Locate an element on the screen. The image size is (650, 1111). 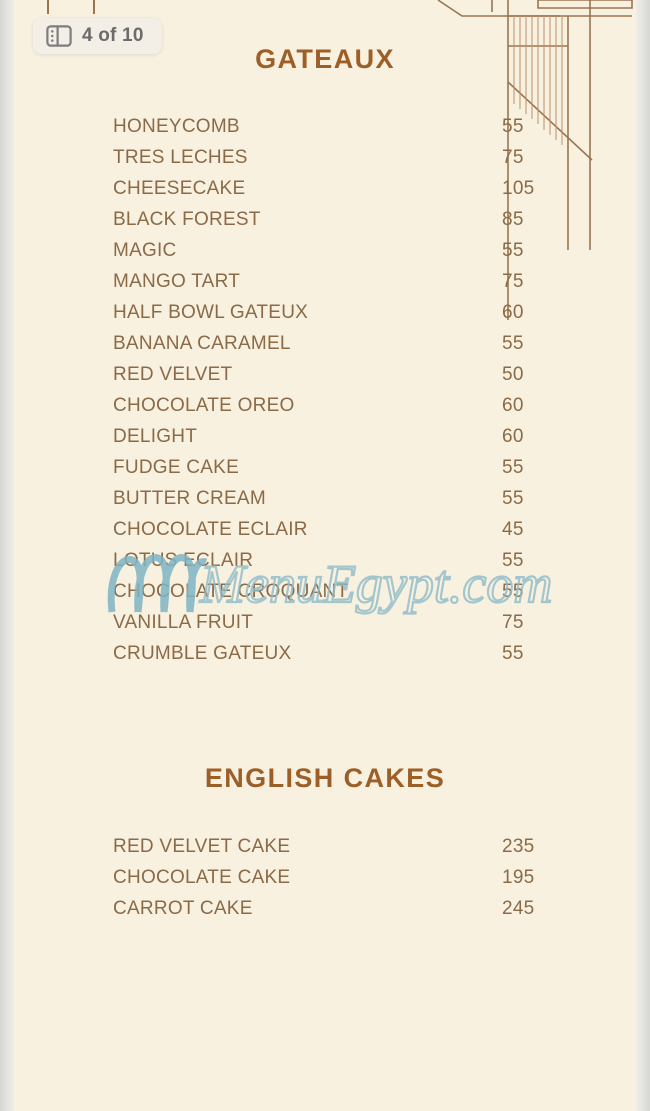
menu-item-row: HALF BOWL GATEUX 60 is located at coordinates (343, 317).